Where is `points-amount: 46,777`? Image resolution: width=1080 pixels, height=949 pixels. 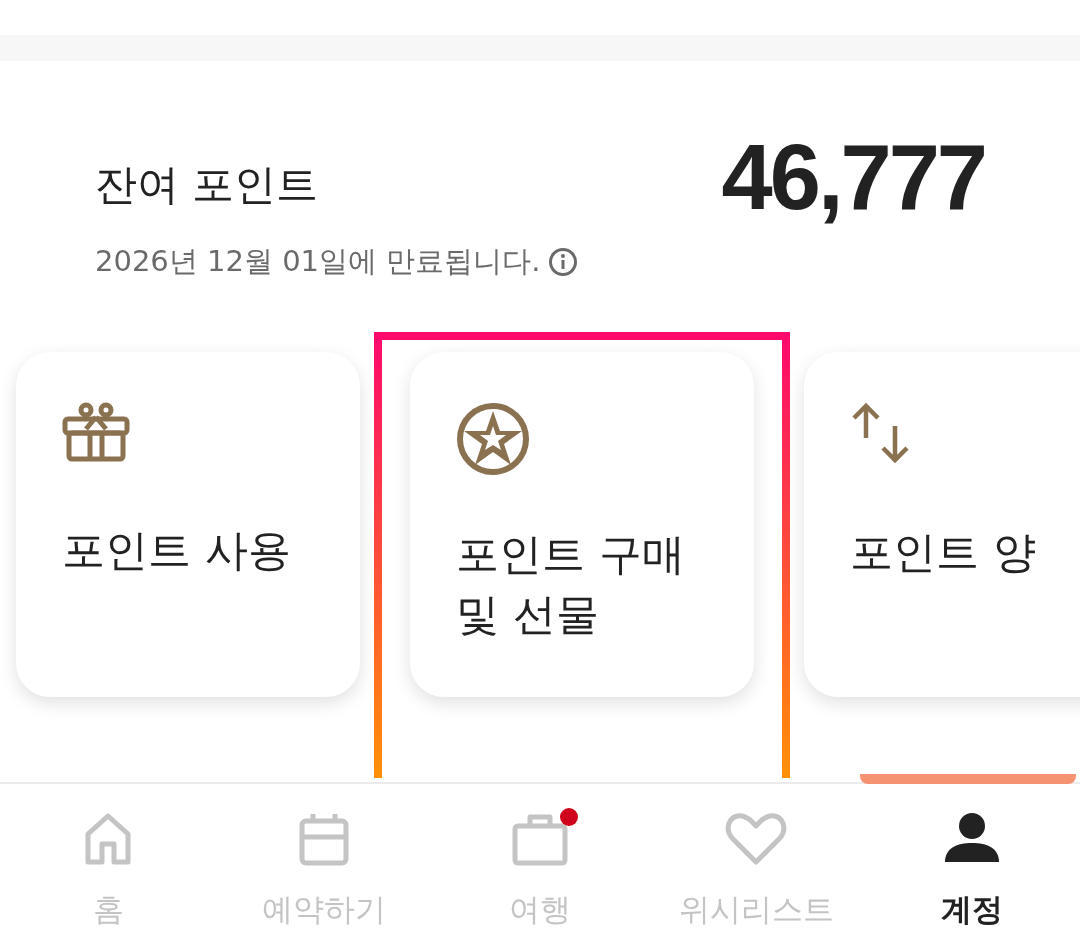 points-amount: 46,777 is located at coordinates (853, 180).